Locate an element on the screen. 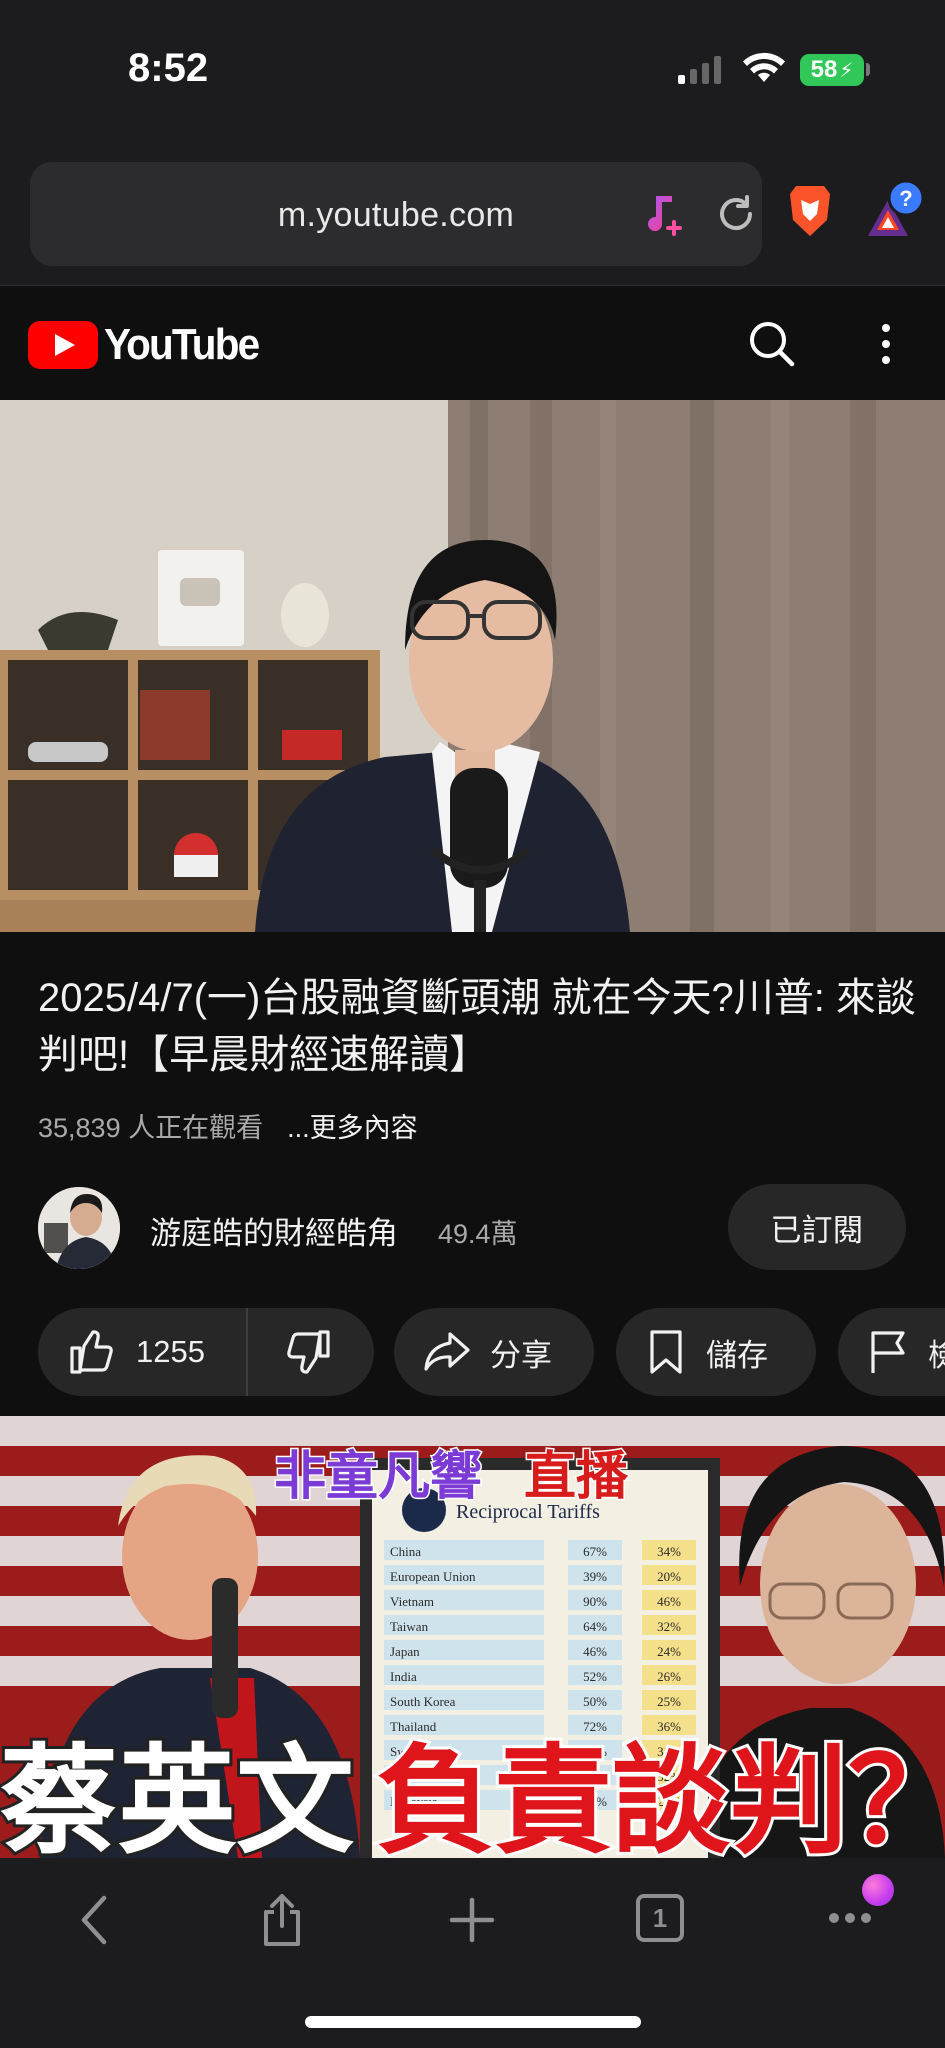 The width and height of the screenshot is (945, 2048). thumbnail-bottom-text-2: 負責談判？ is located at coordinates (660, 1795).